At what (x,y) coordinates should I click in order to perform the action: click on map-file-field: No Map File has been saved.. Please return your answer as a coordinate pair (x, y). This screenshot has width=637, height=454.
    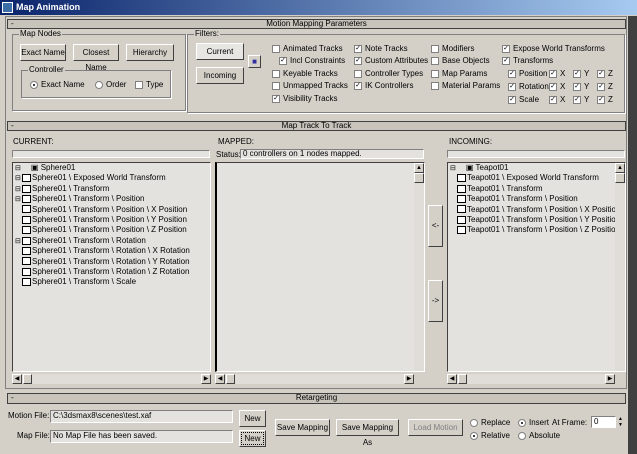
    Looking at the image, I should click on (141, 436).